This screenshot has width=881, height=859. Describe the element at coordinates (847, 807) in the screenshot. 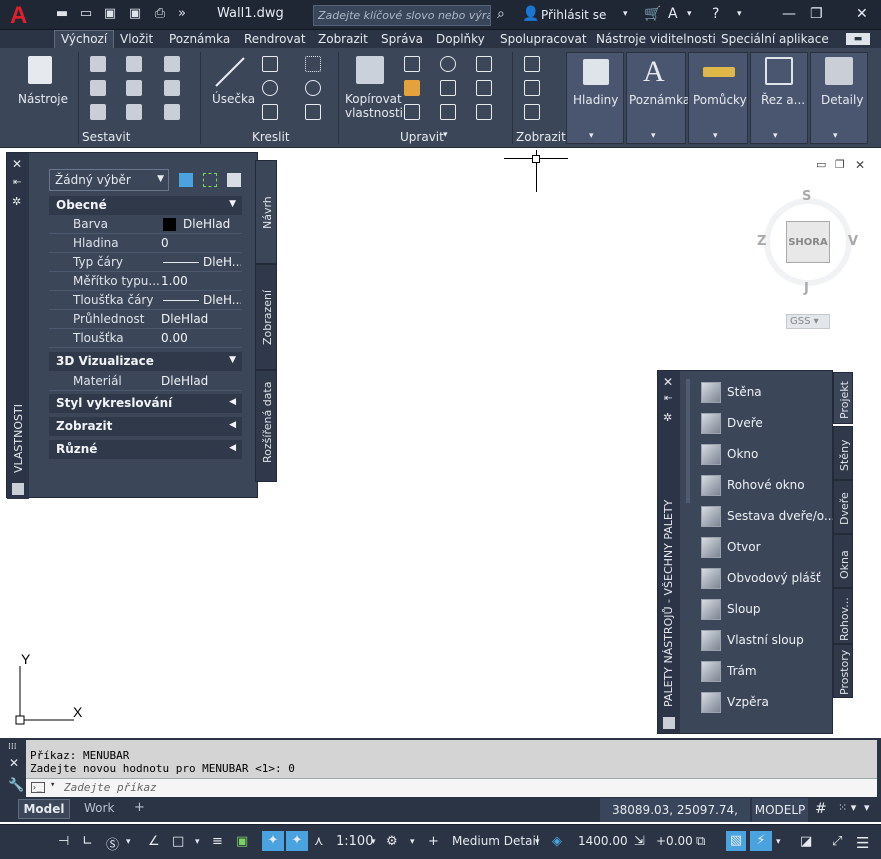

I see `snap-icon: ⁙ ▾` at that location.